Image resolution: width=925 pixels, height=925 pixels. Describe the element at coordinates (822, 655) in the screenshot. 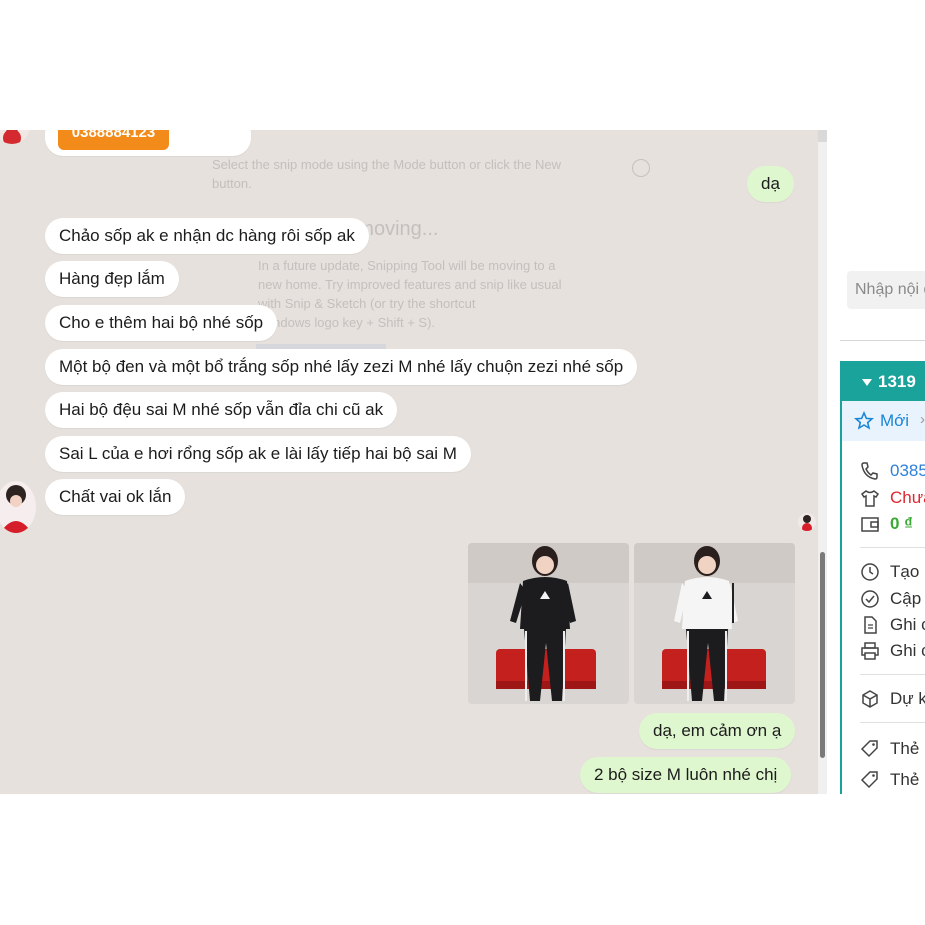

I see `chat-scrollbar-thumb` at that location.